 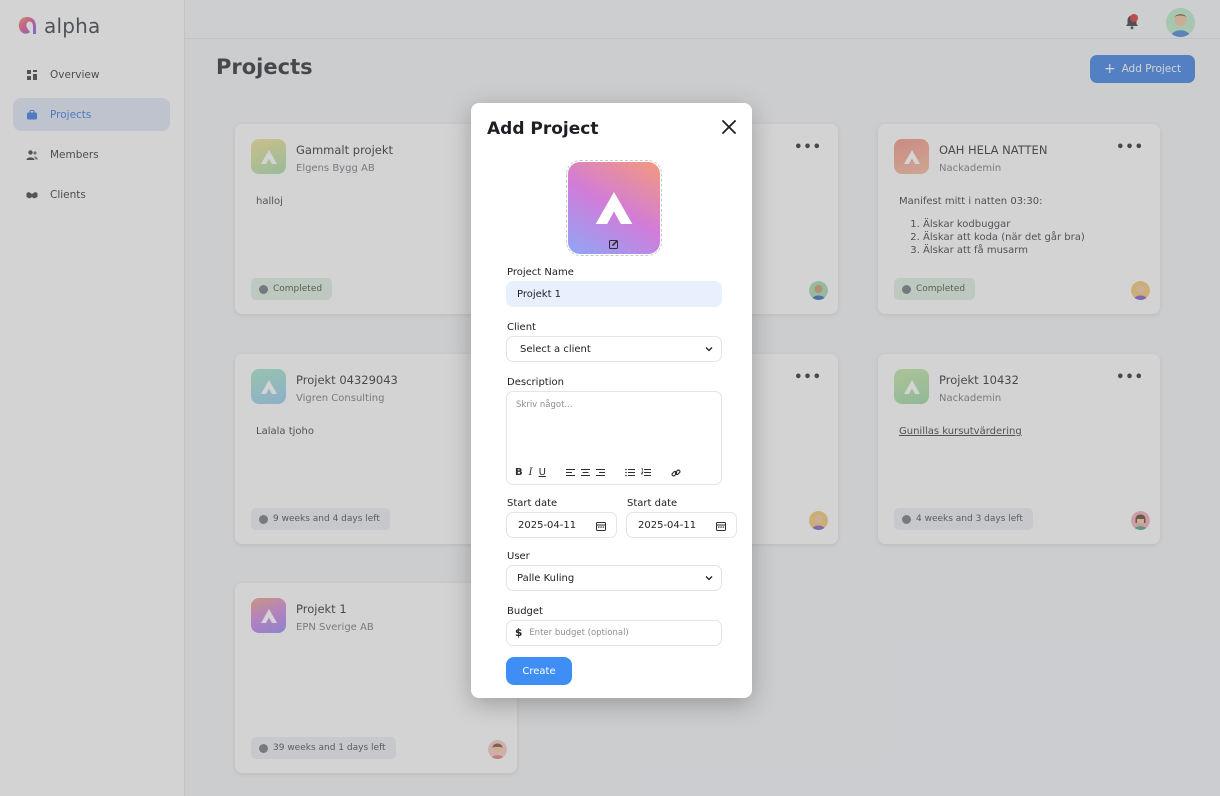 What do you see at coordinates (614, 578) in the screenshot?
I see `user-select: Palle Kuling` at bounding box center [614, 578].